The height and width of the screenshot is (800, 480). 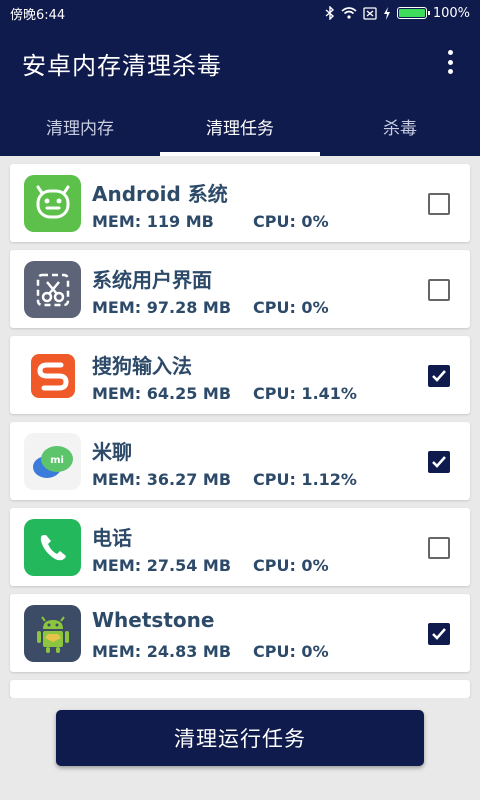 I want to click on task-cpu: CPU: 1.12%, so click(x=305, y=479).